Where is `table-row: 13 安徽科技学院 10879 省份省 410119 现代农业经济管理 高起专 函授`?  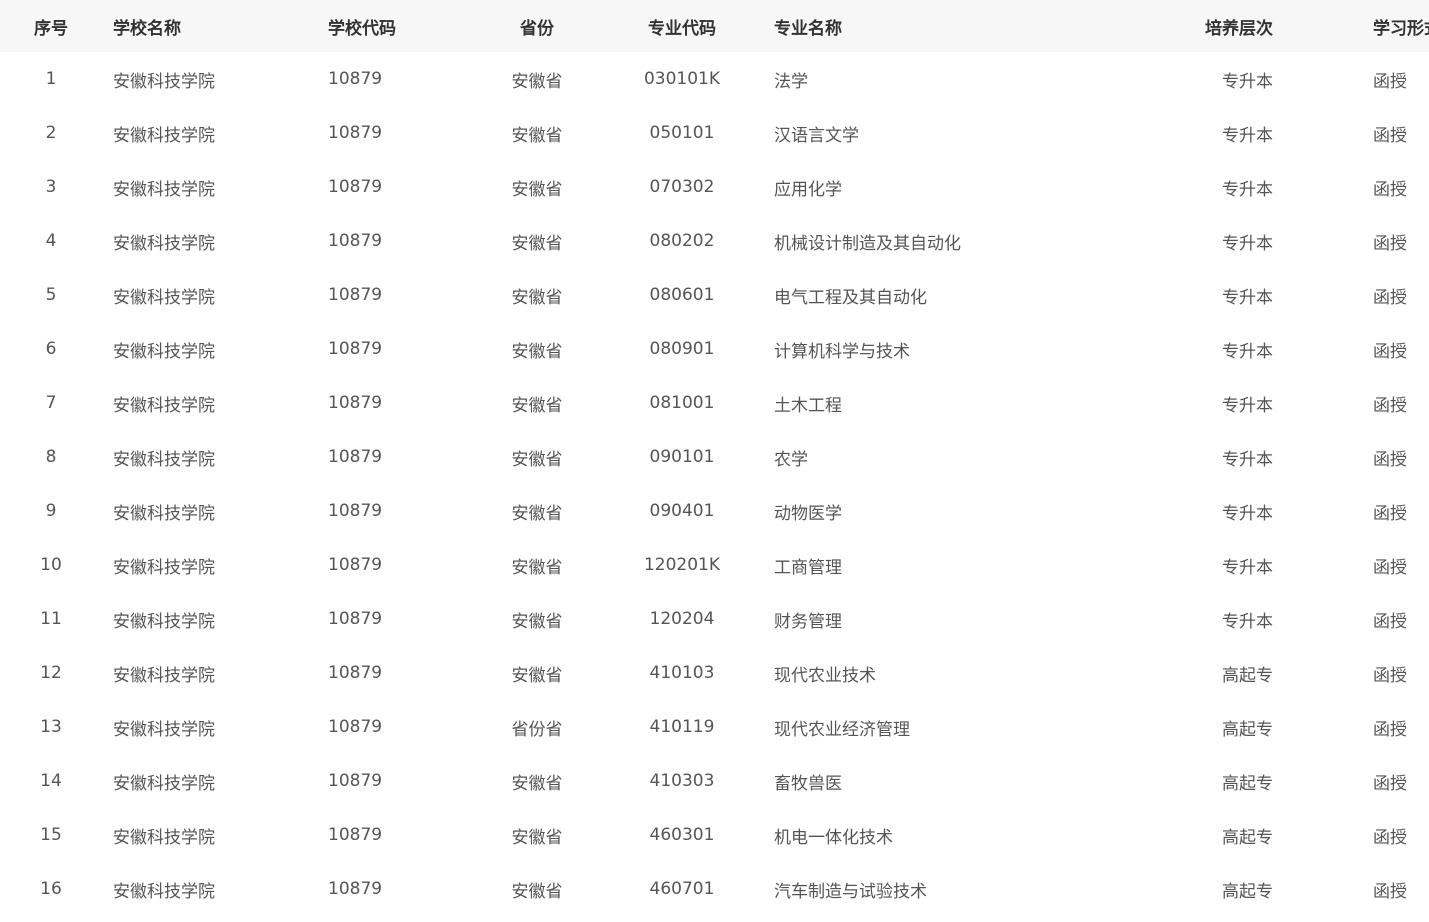
table-row: 13 安徽科技学院 10879 省份省 410119 现代农业经济管理 高起专 函授 is located at coordinates (714, 727).